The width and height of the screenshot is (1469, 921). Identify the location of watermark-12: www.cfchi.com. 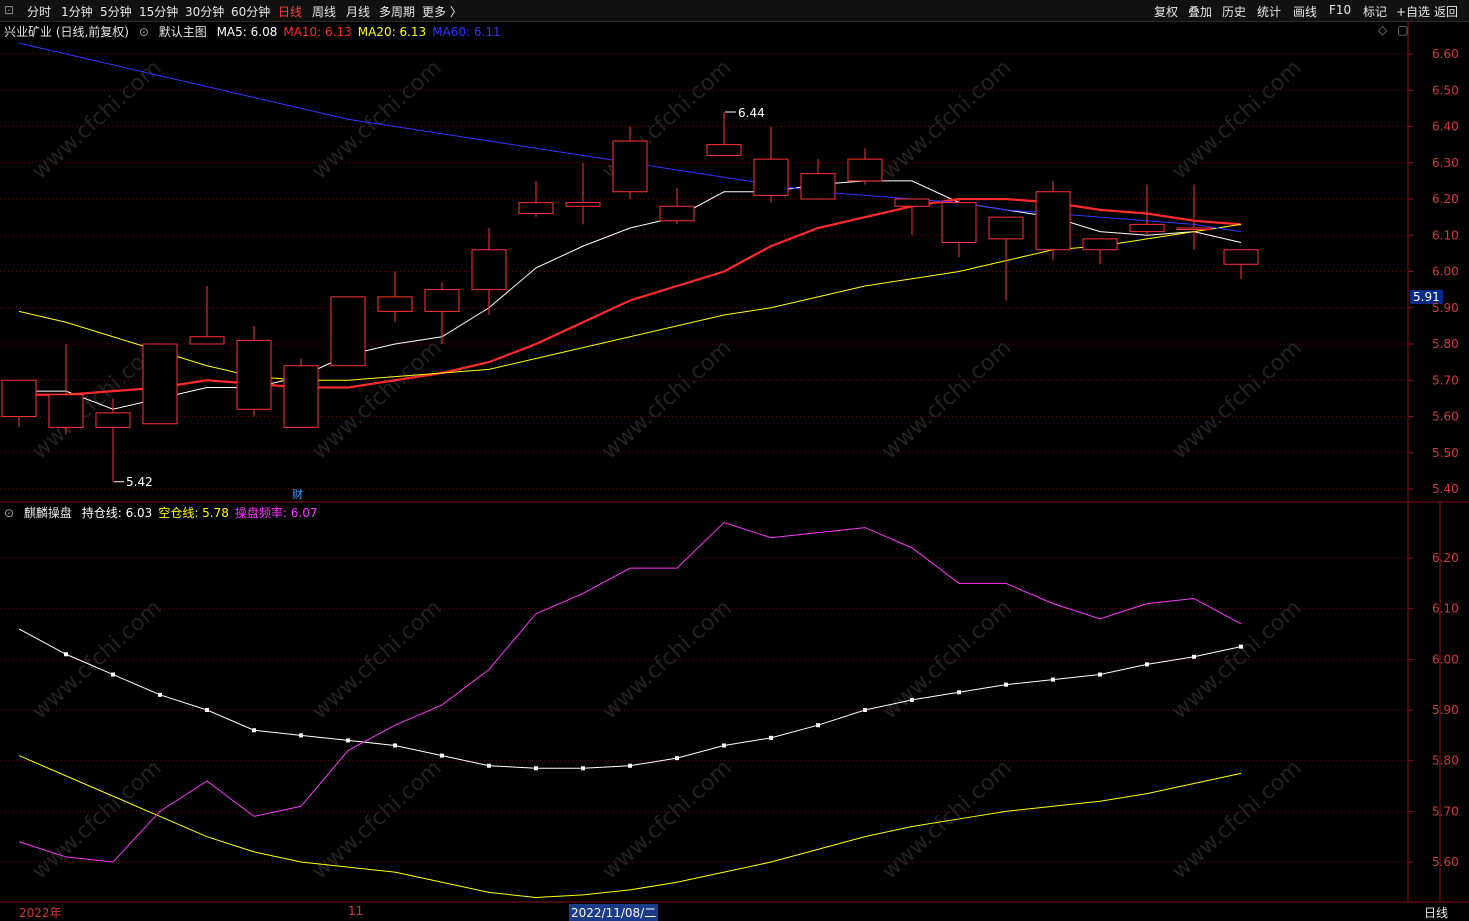
(666, 660).